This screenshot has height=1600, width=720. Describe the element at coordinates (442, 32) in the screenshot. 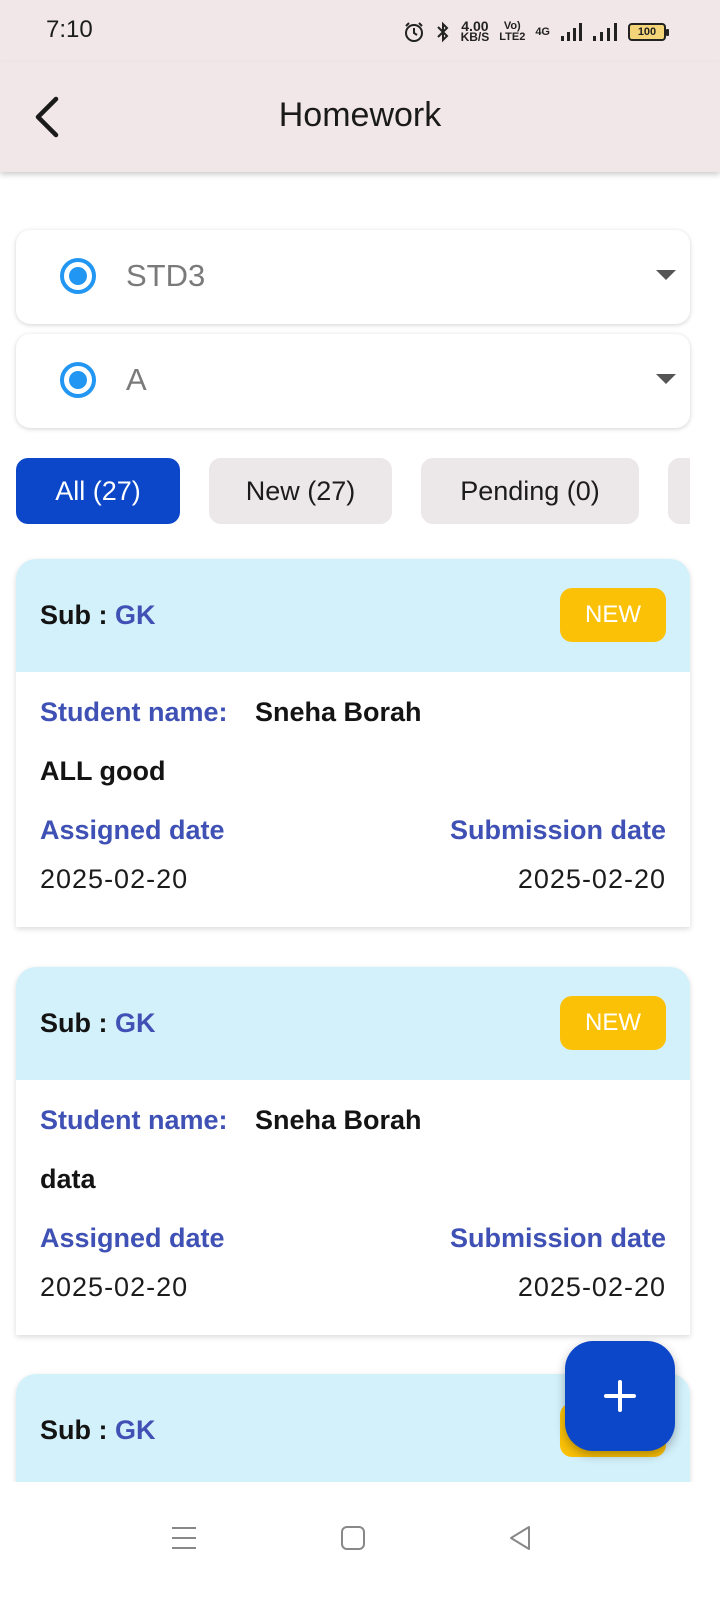

I see `bluetooth-icon` at that location.